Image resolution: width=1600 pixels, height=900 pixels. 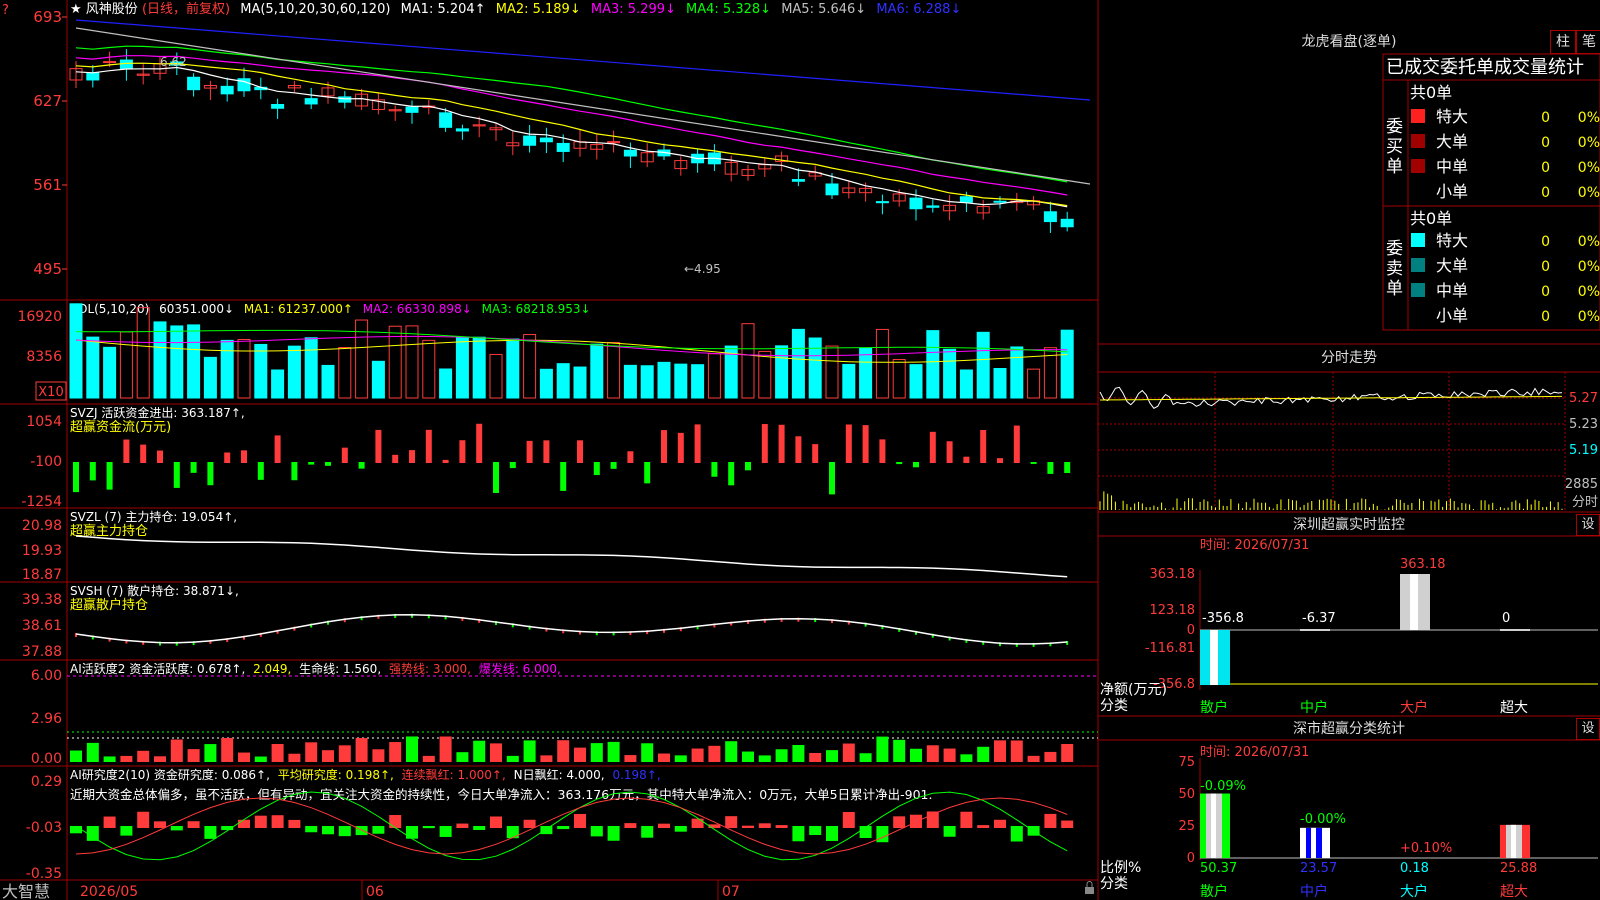 I want to click on bar-top-label: -0.09%, so click(x=1223, y=786).